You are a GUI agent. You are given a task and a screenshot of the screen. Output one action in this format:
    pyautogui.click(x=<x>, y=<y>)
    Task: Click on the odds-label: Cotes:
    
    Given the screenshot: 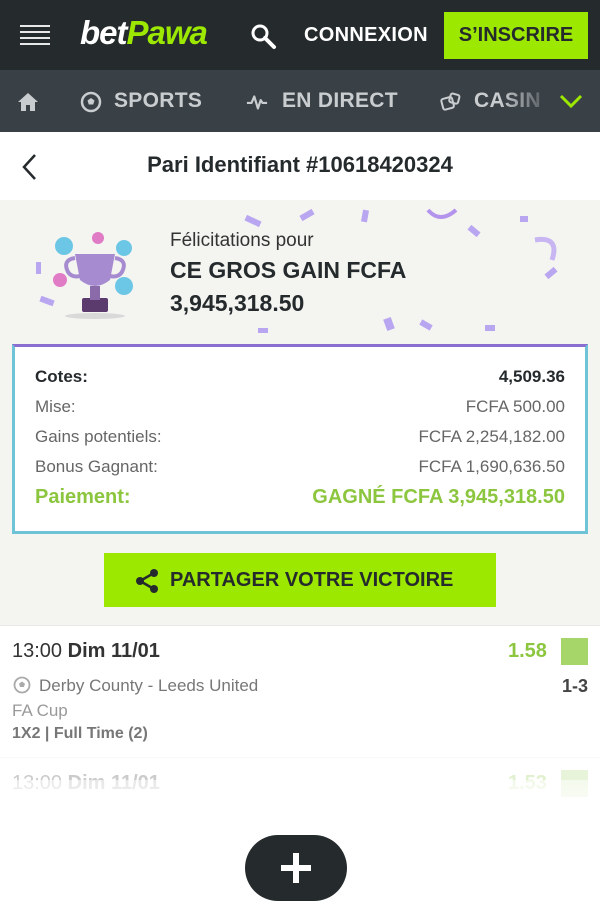 What is the action you would take?
    pyautogui.click(x=61, y=376)
    